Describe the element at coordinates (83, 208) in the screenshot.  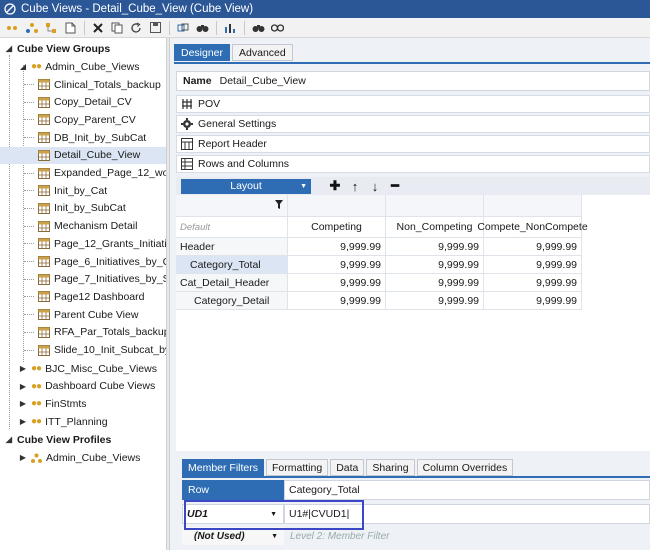
I see `tree-item-cube-view: Init_by_SubCat` at that location.